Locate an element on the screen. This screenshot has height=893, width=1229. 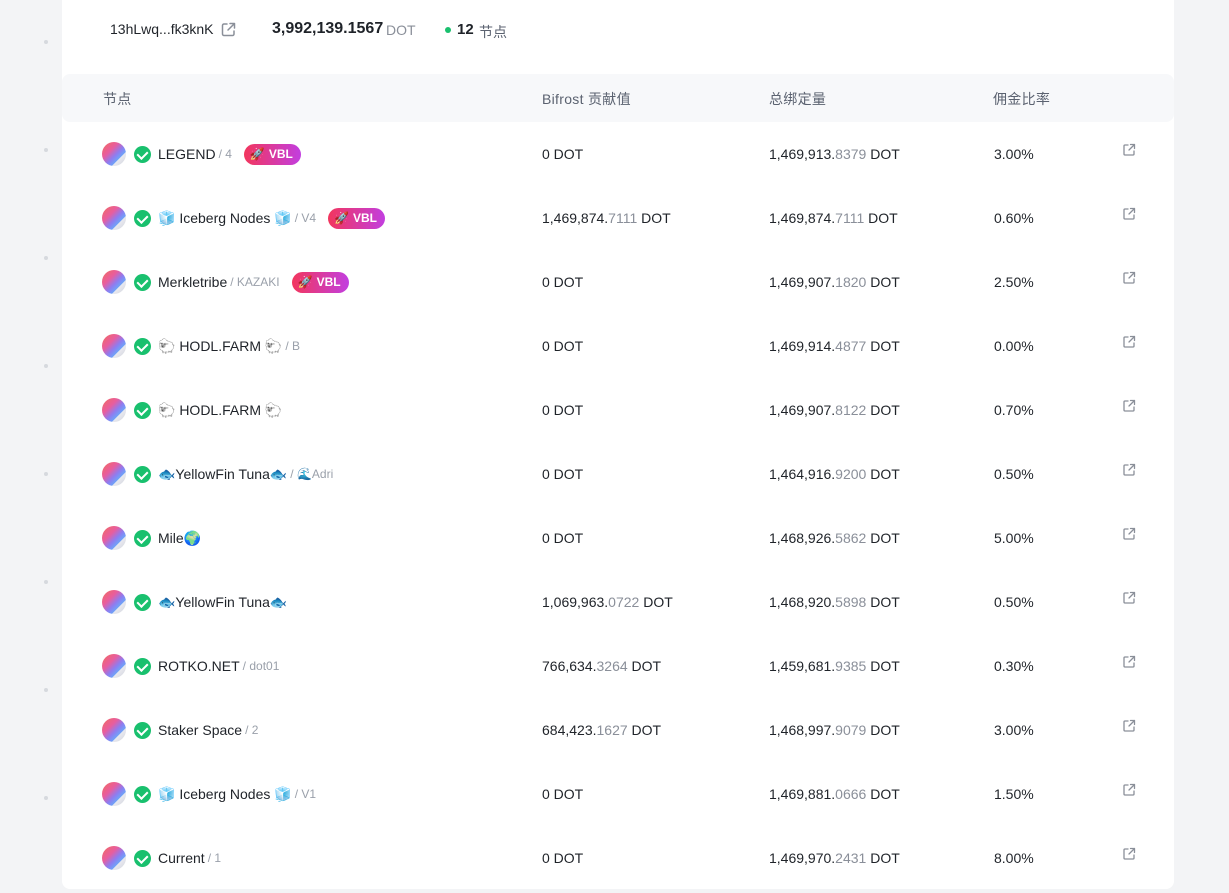
validator-name: Mile🌍 is located at coordinates (179, 538).